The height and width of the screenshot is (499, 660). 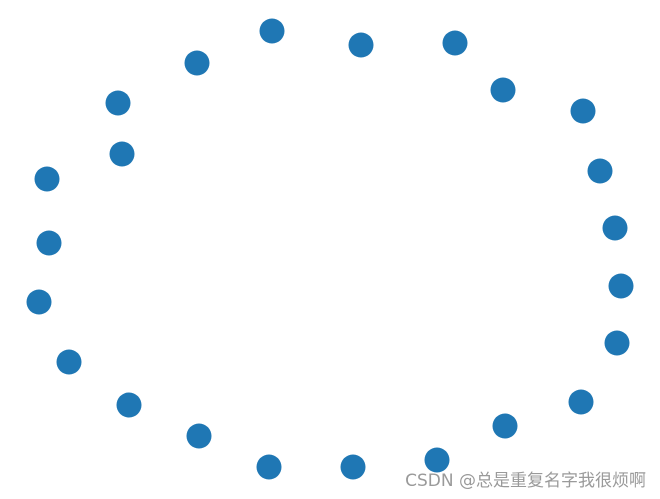 I want to click on csdn-watermark: CSDN @总是重复名字我很烦啊, so click(x=525, y=481).